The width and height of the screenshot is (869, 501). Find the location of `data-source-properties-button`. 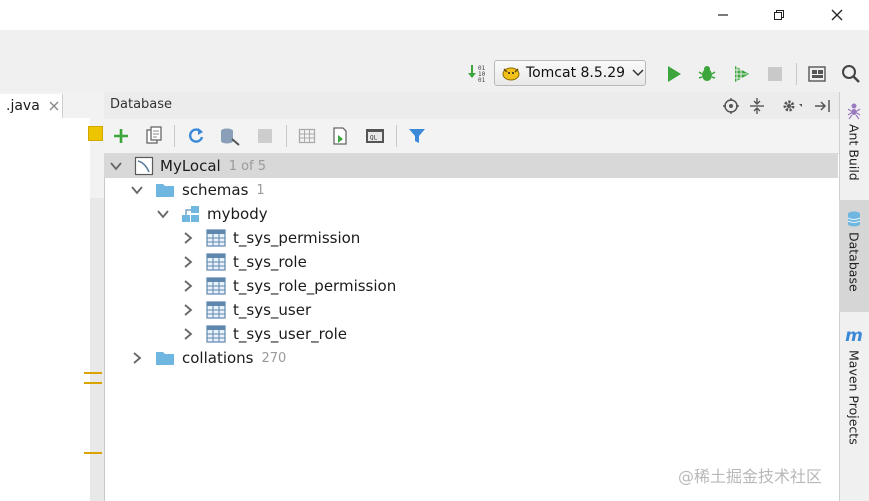

data-source-properties-button is located at coordinates (154, 136).